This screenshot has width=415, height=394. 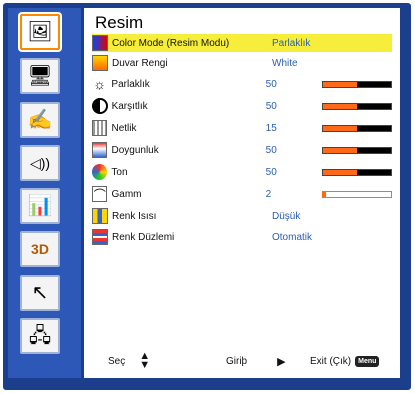 I want to click on hint-exit: Exit (Çık) Menu, so click(x=345, y=361).